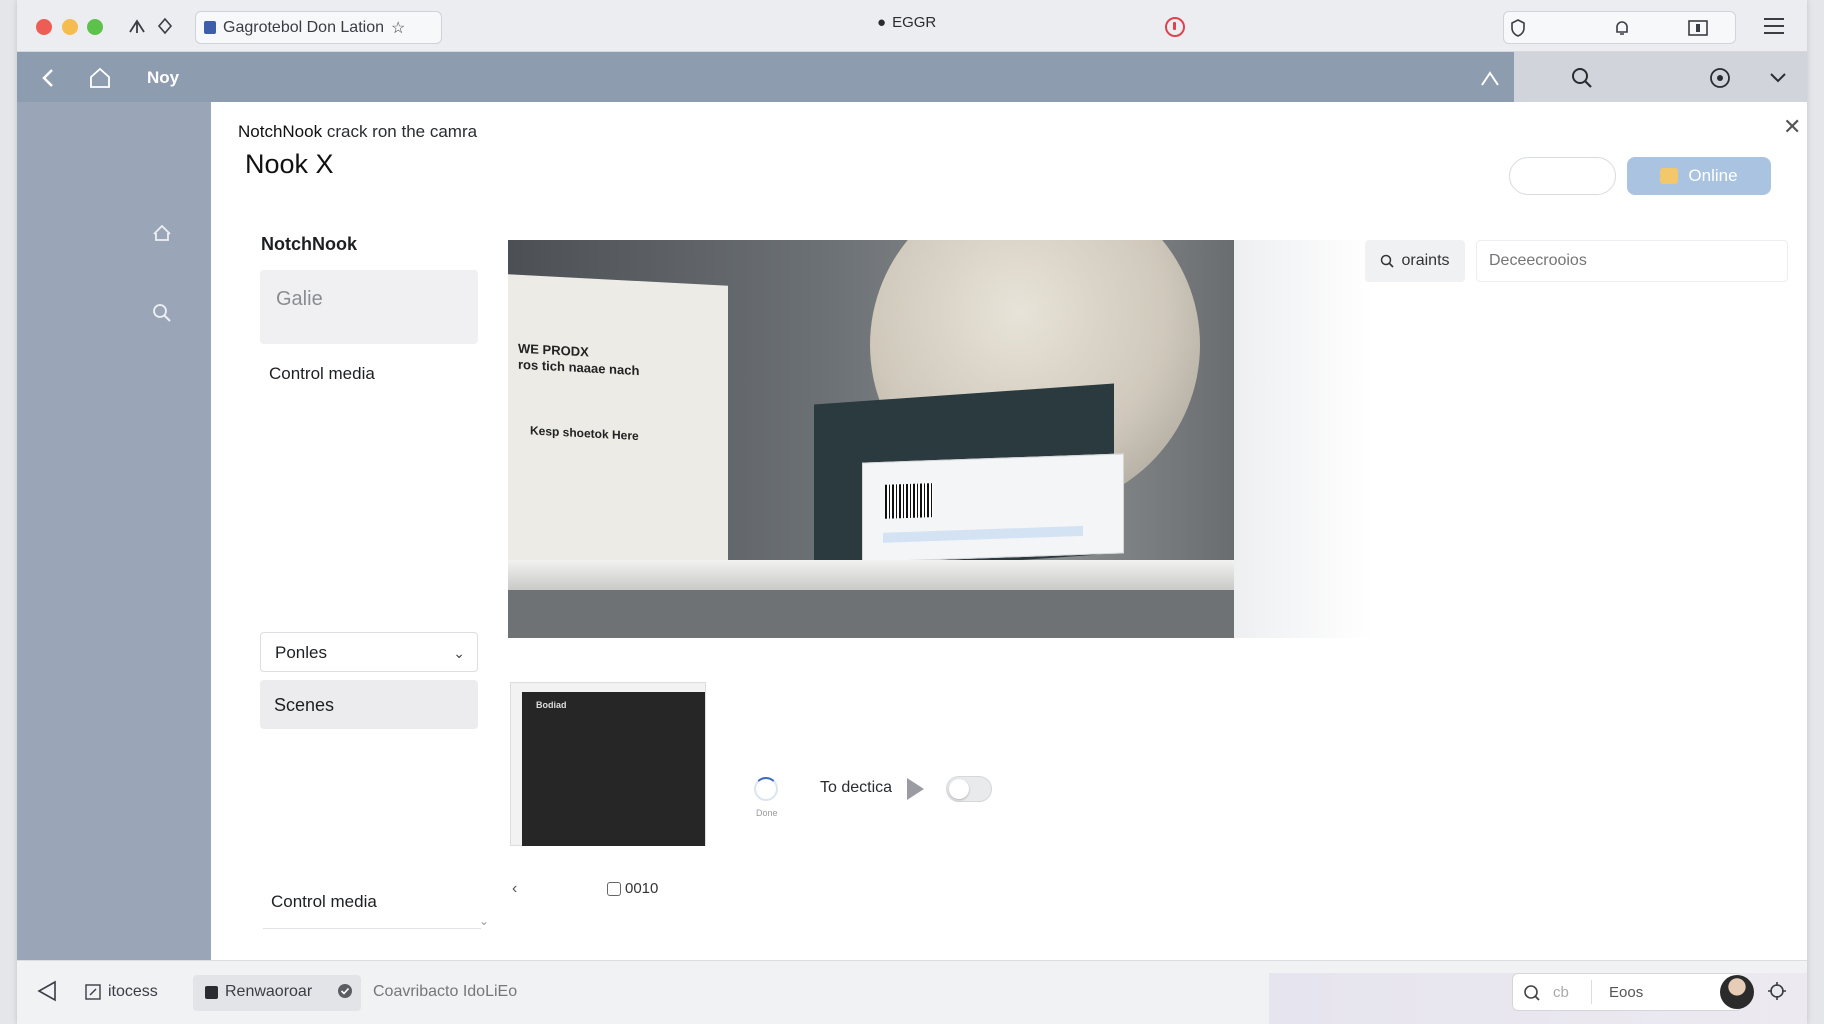 This screenshot has height=1024, width=1824. I want to click on sidebar-home-icon, so click(162, 233).